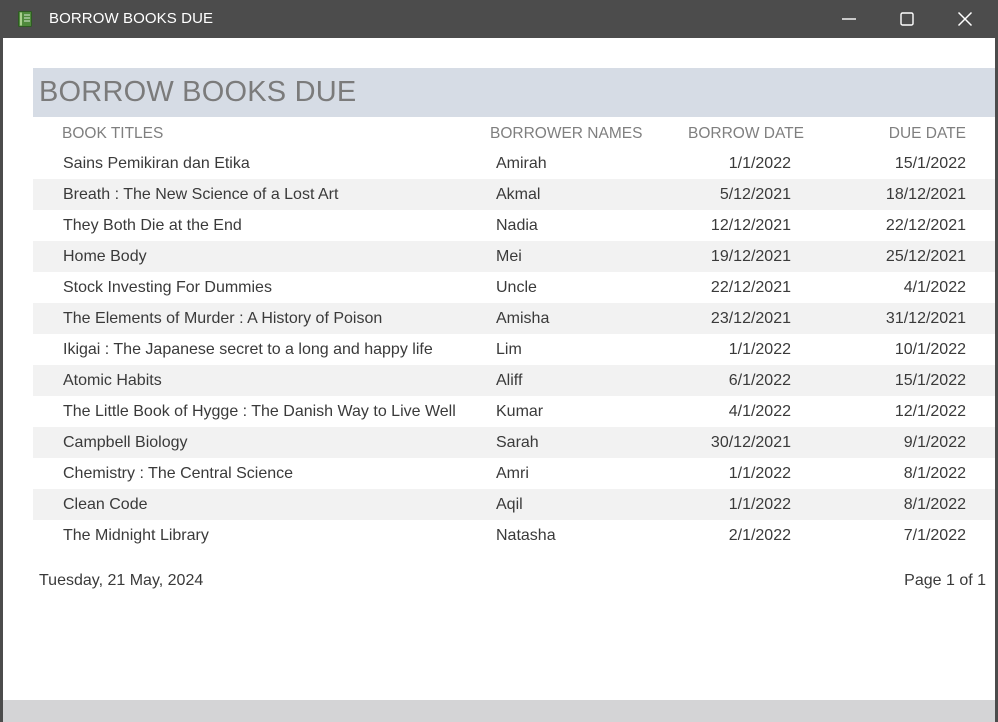  I want to click on borrower-name-cell: Lim, so click(509, 349).